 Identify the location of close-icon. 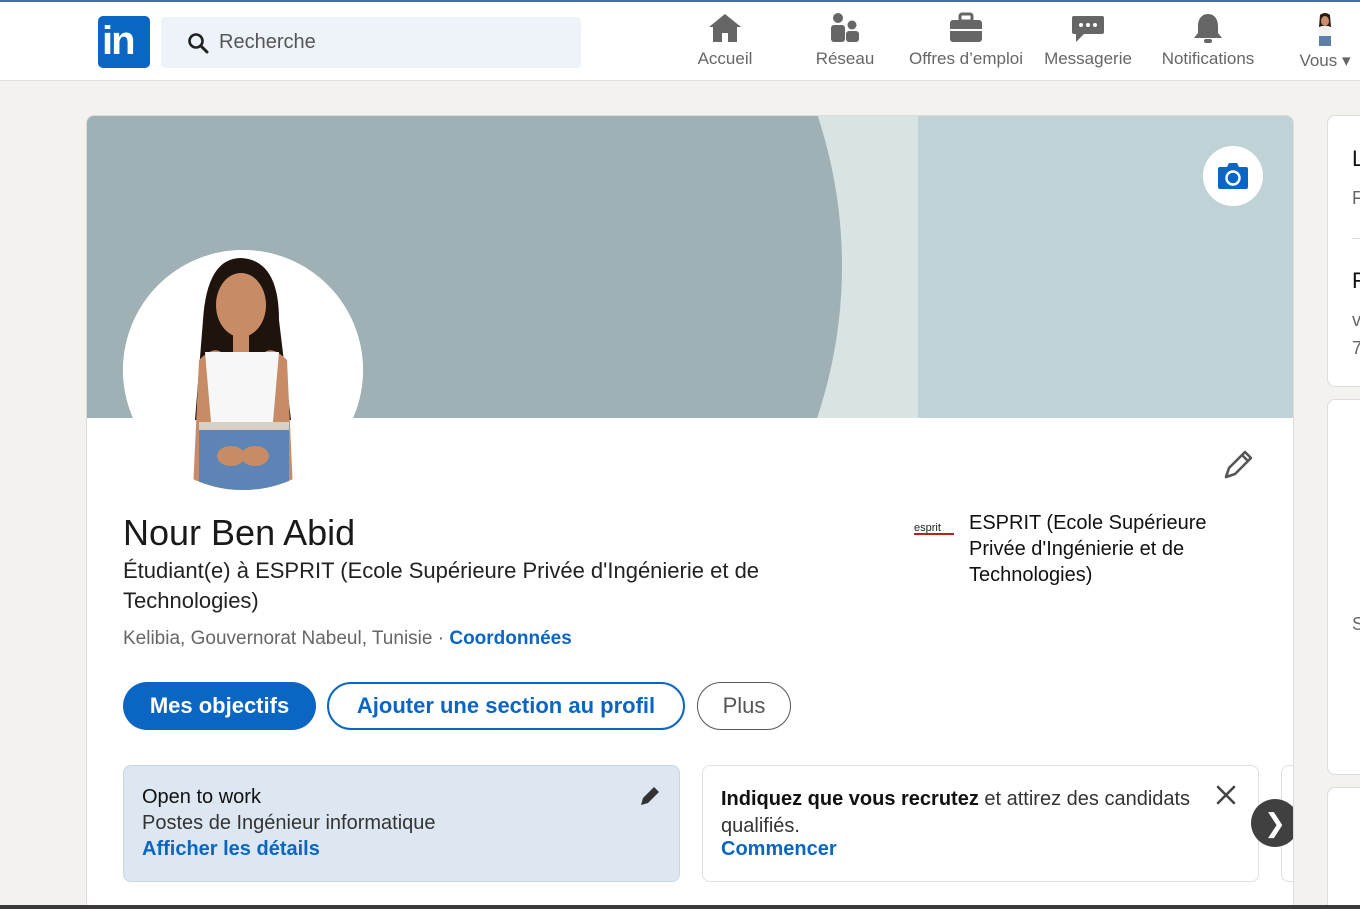
(1226, 795).